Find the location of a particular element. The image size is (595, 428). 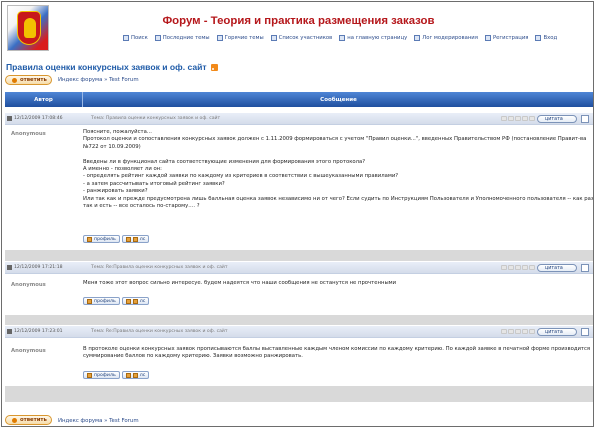

column-message: Сообщение is located at coordinates (338, 99).